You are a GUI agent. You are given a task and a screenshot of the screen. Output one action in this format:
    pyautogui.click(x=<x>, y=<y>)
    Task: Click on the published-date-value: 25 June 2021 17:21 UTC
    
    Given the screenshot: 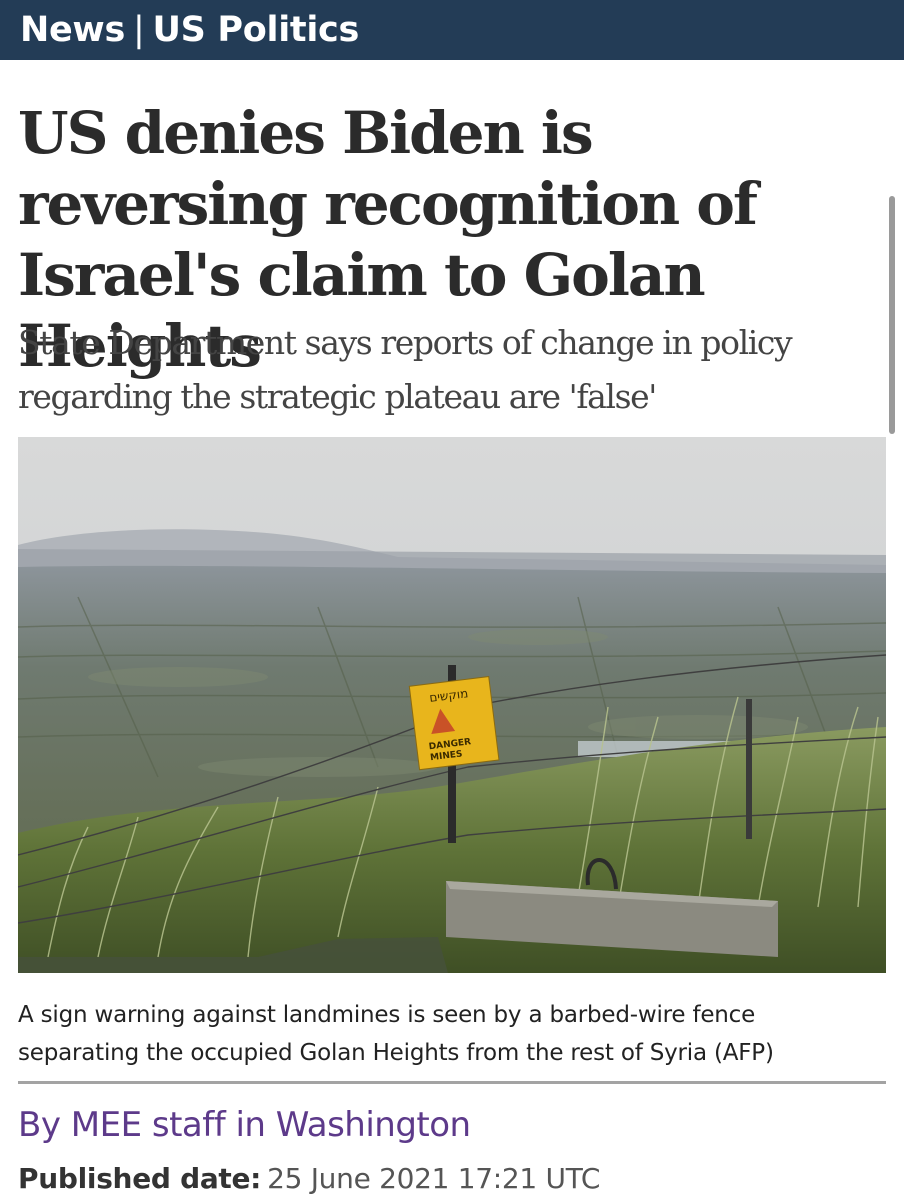 What is the action you would take?
    pyautogui.click(x=434, y=1178)
    